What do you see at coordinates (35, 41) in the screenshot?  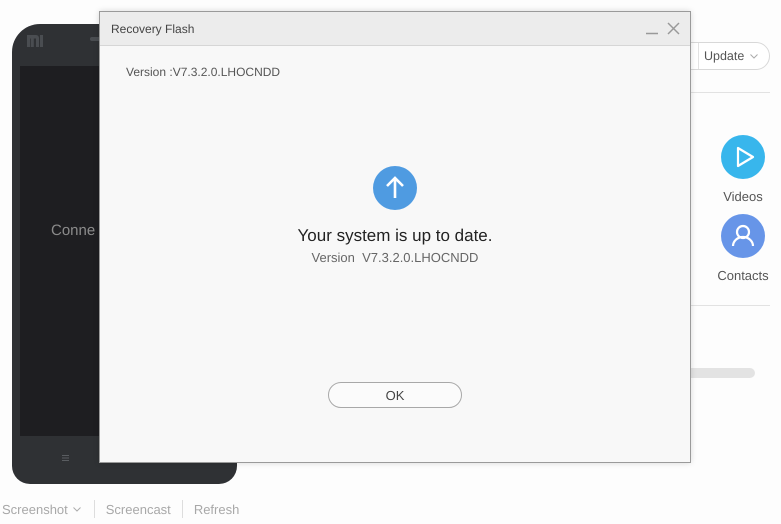 I see `logo-icon` at bounding box center [35, 41].